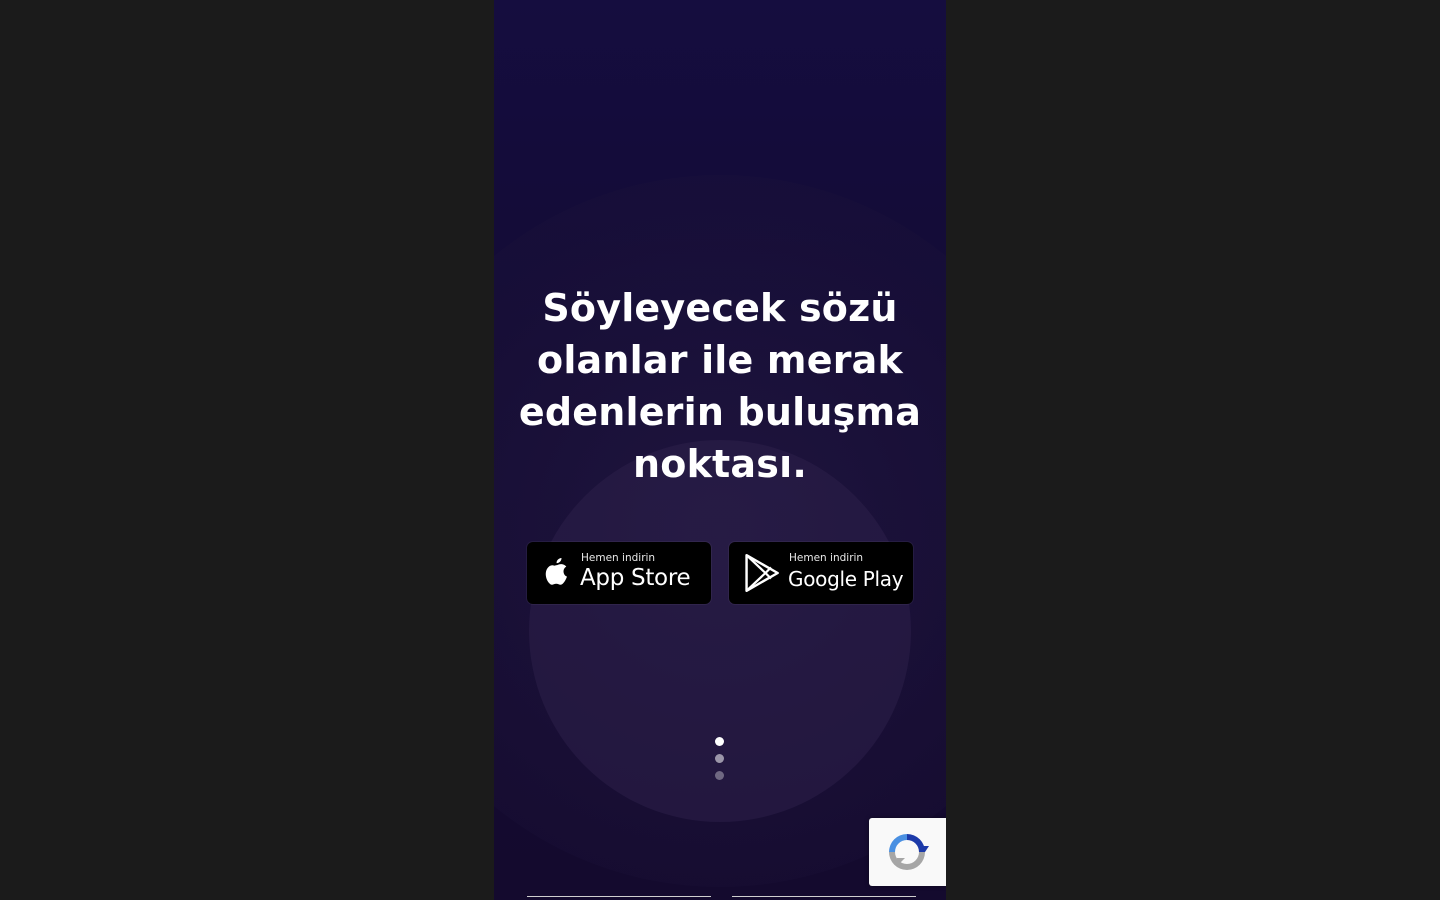  What do you see at coordinates (618, 558) in the screenshot?
I see `app-store-small-label: Hemen indirin` at bounding box center [618, 558].